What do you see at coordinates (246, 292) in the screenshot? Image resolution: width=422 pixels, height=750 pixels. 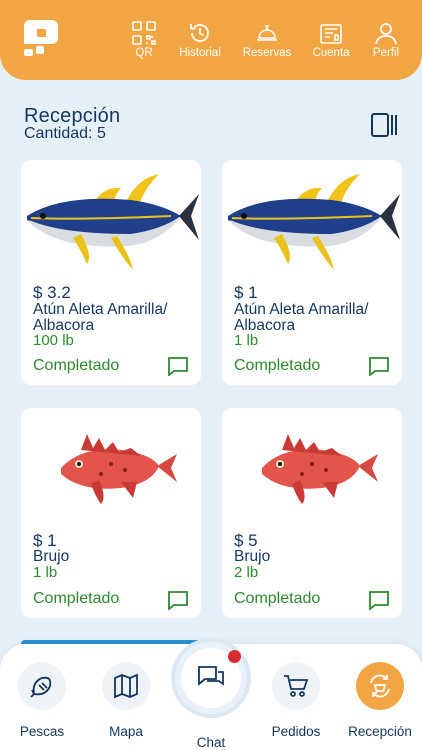 I see `card-price: $ 1` at bounding box center [246, 292].